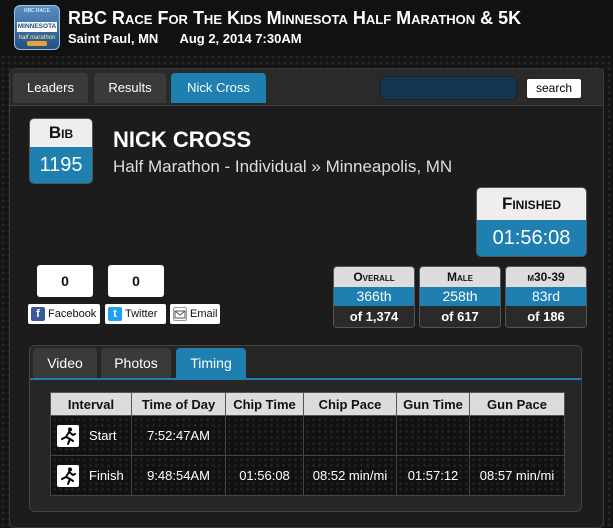 The image size is (613, 528). I want to click on rank-male-label: Male, so click(460, 277).